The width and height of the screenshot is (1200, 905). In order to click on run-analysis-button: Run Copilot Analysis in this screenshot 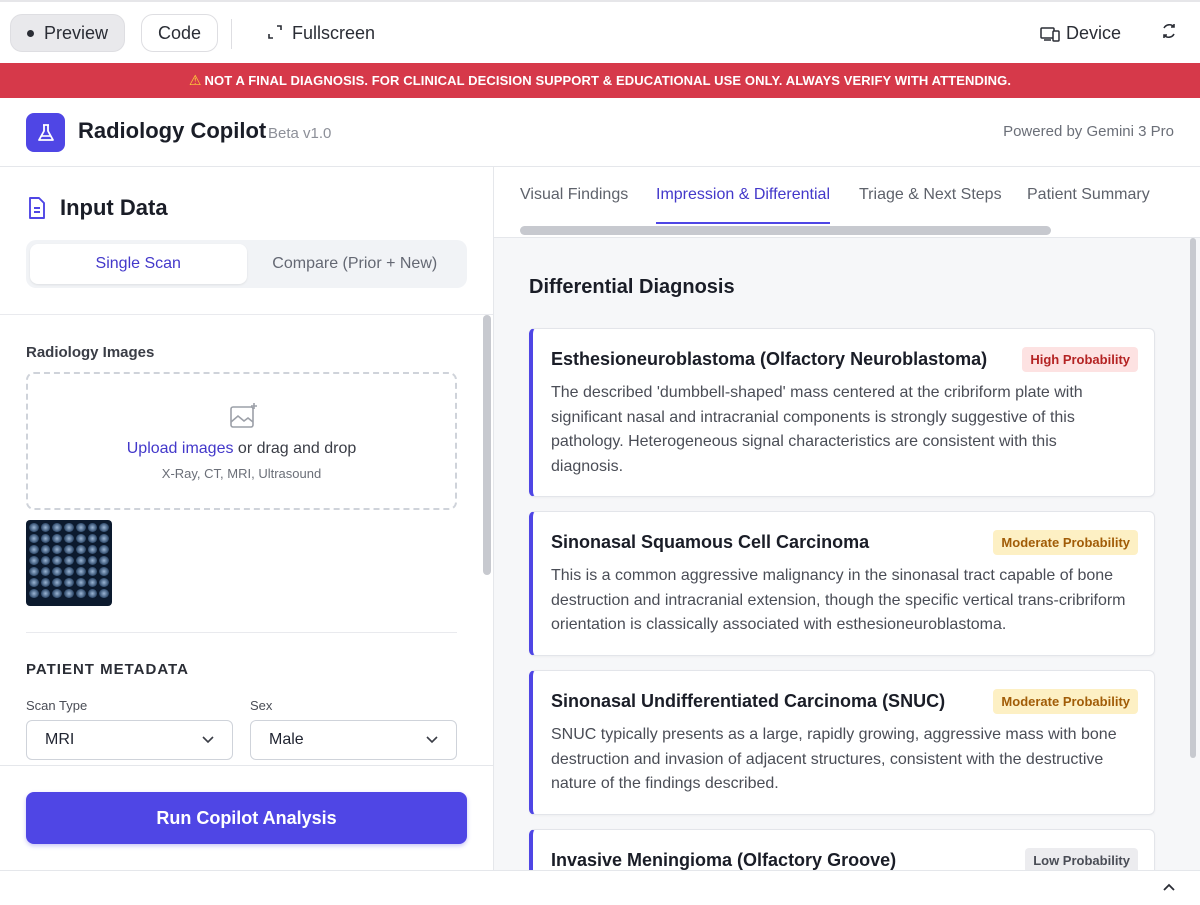, I will do `click(246, 818)`.